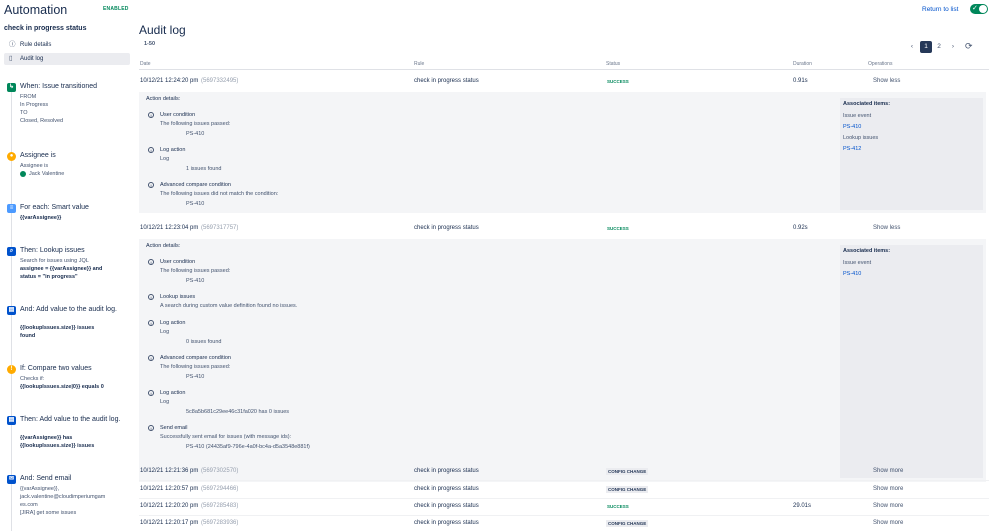 The height and width of the screenshot is (531, 999). I want to click on app-title: Automation, so click(36, 10).